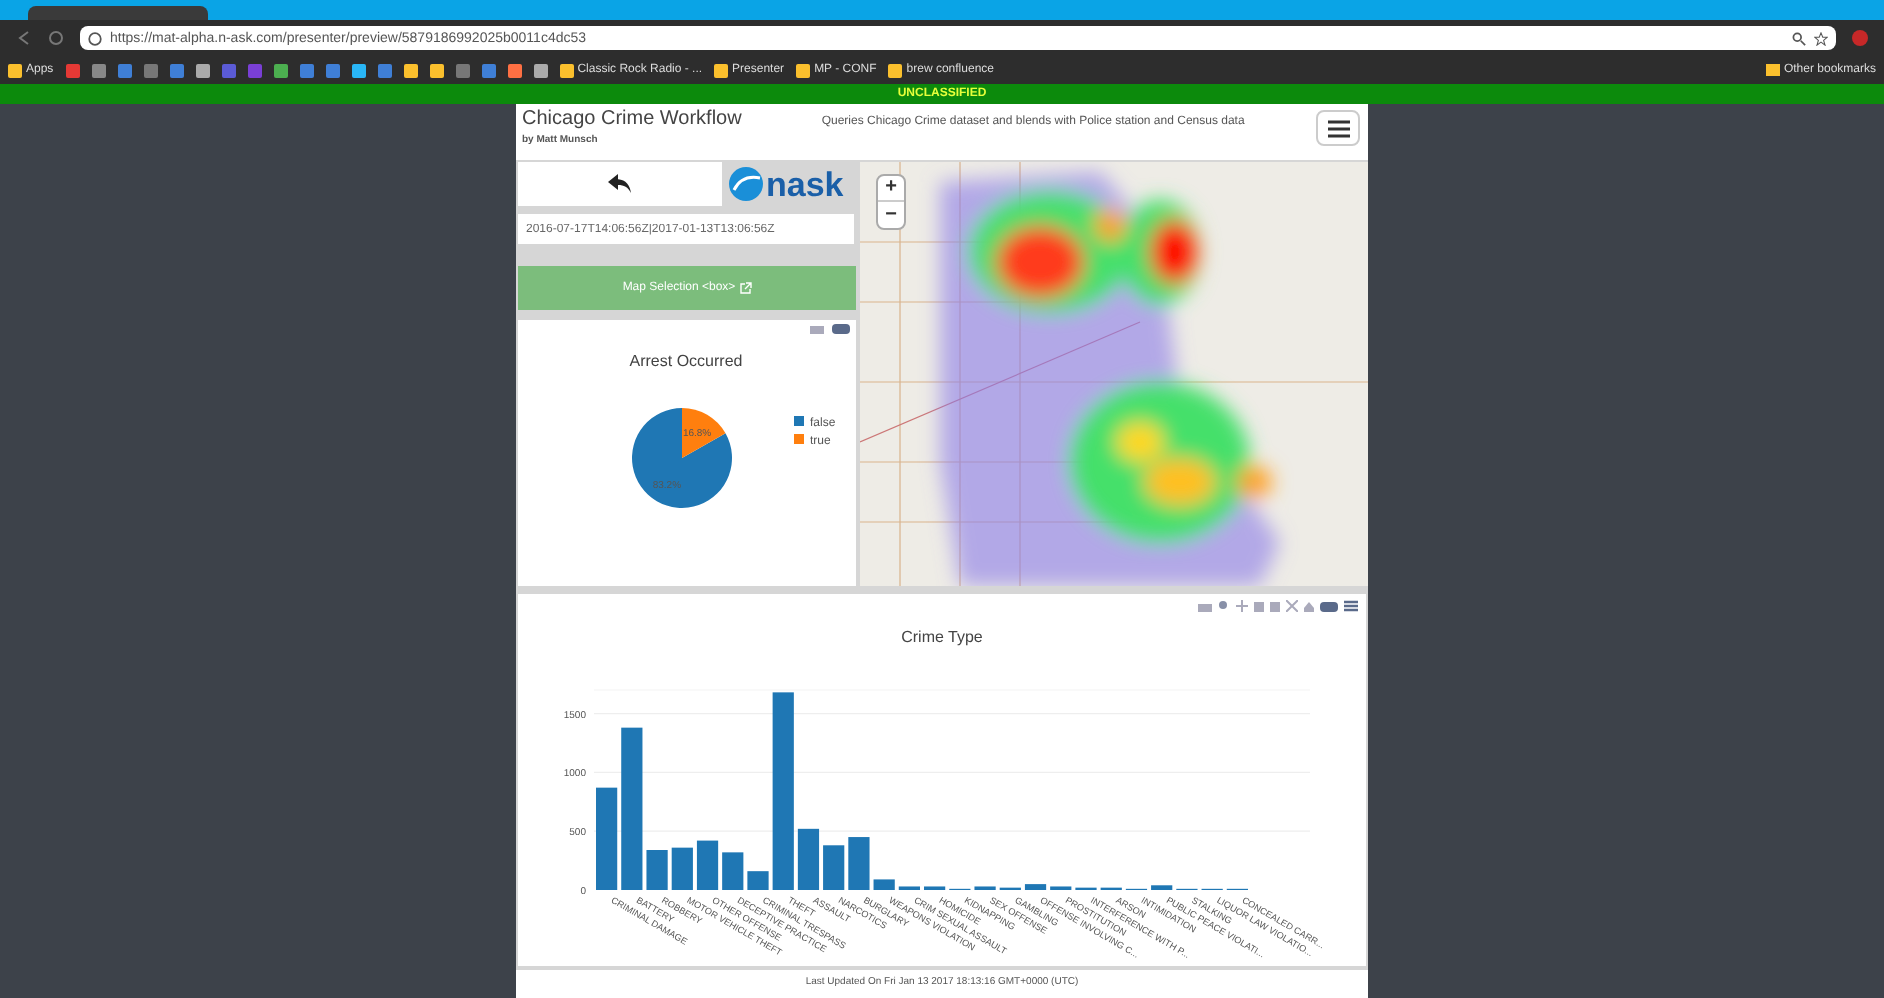 The height and width of the screenshot is (998, 1884). Describe the element at coordinates (1821, 38) in the screenshot. I see `star-icon` at that location.